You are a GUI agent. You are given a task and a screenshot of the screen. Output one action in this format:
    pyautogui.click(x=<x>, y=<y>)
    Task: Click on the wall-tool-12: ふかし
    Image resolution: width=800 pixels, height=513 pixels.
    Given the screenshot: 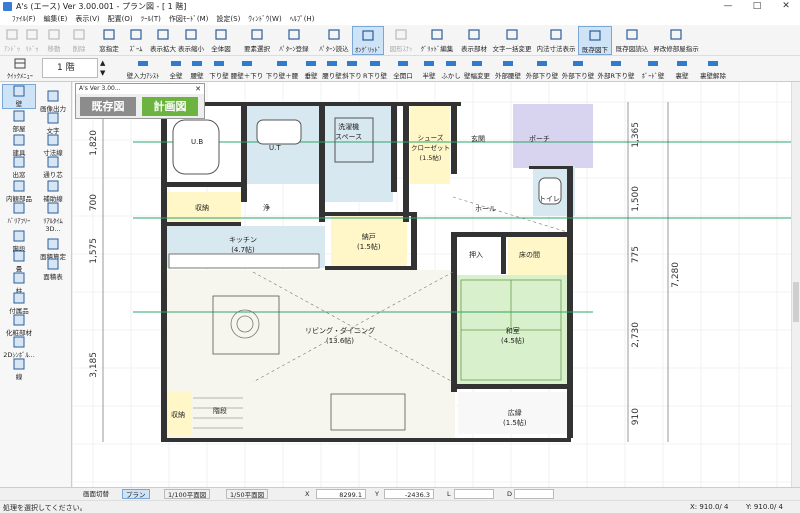 What is the action you would take?
    pyautogui.click(x=451, y=69)
    